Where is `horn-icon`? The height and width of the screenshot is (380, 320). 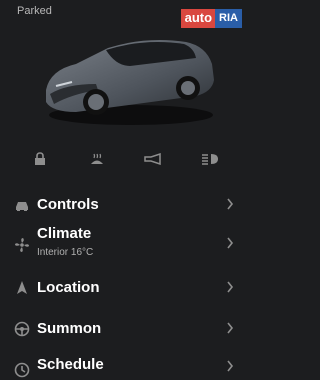
horn-icon is located at coordinates (152, 159).